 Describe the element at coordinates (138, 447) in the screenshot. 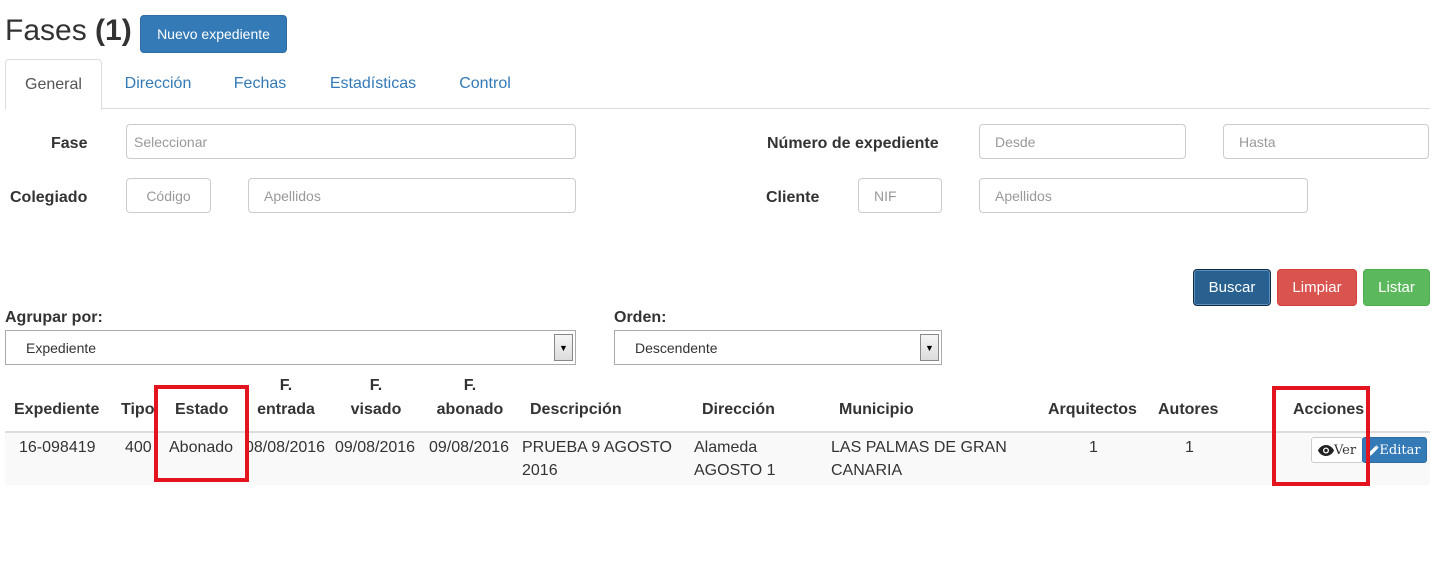

I see `cell-tipo: 400` at that location.